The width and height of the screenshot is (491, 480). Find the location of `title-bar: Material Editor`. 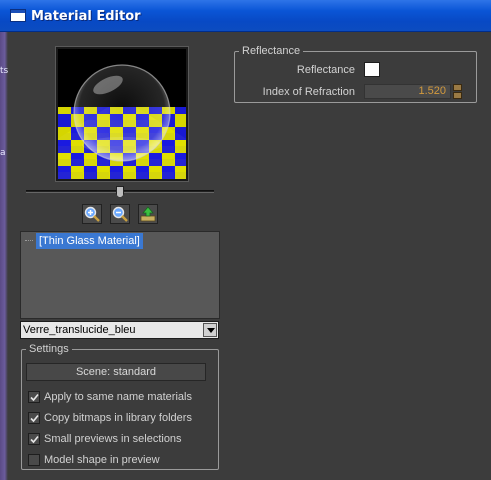

title-bar: Material Editor is located at coordinates (245, 16).